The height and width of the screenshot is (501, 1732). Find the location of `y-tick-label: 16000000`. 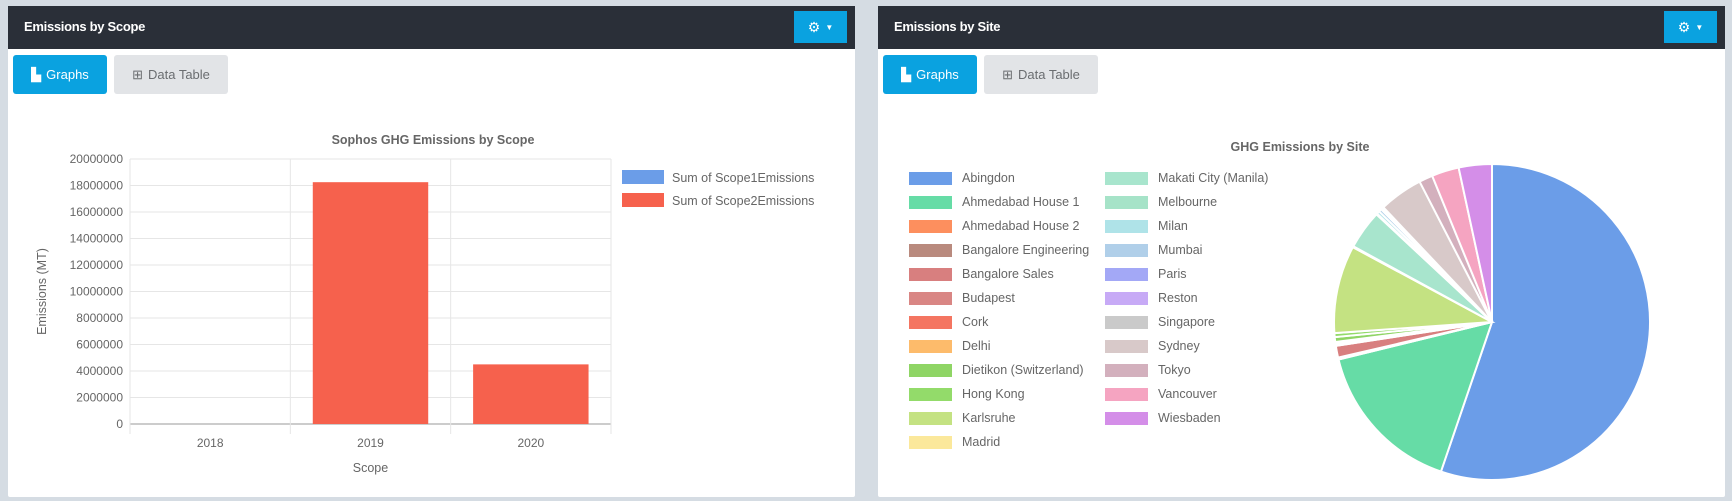

y-tick-label: 16000000 is located at coordinates (97, 212).